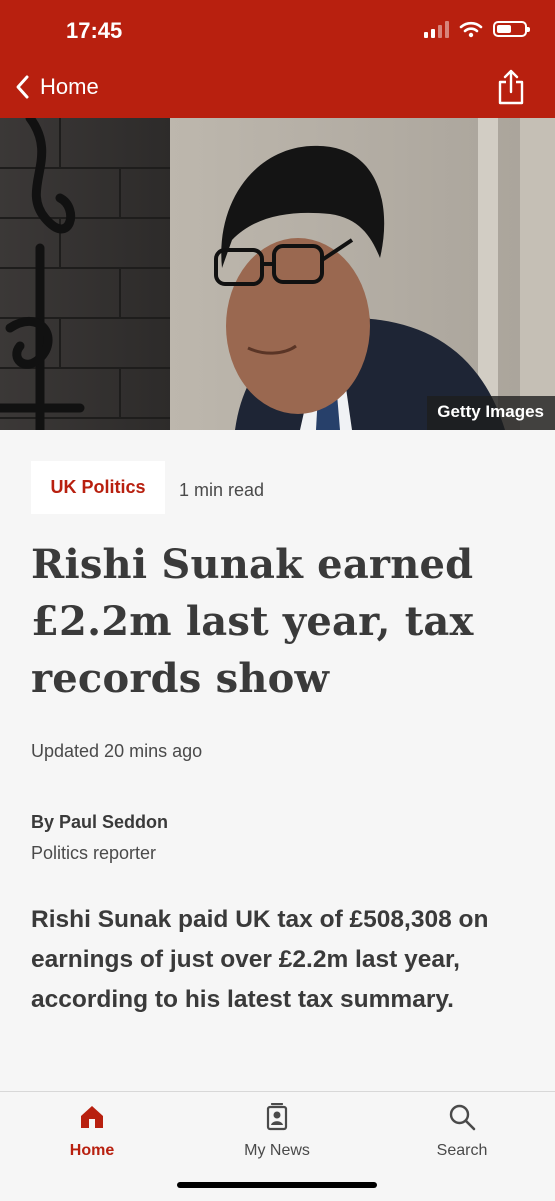  I want to click on tab-my-news-label: My News, so click(277, 1150).